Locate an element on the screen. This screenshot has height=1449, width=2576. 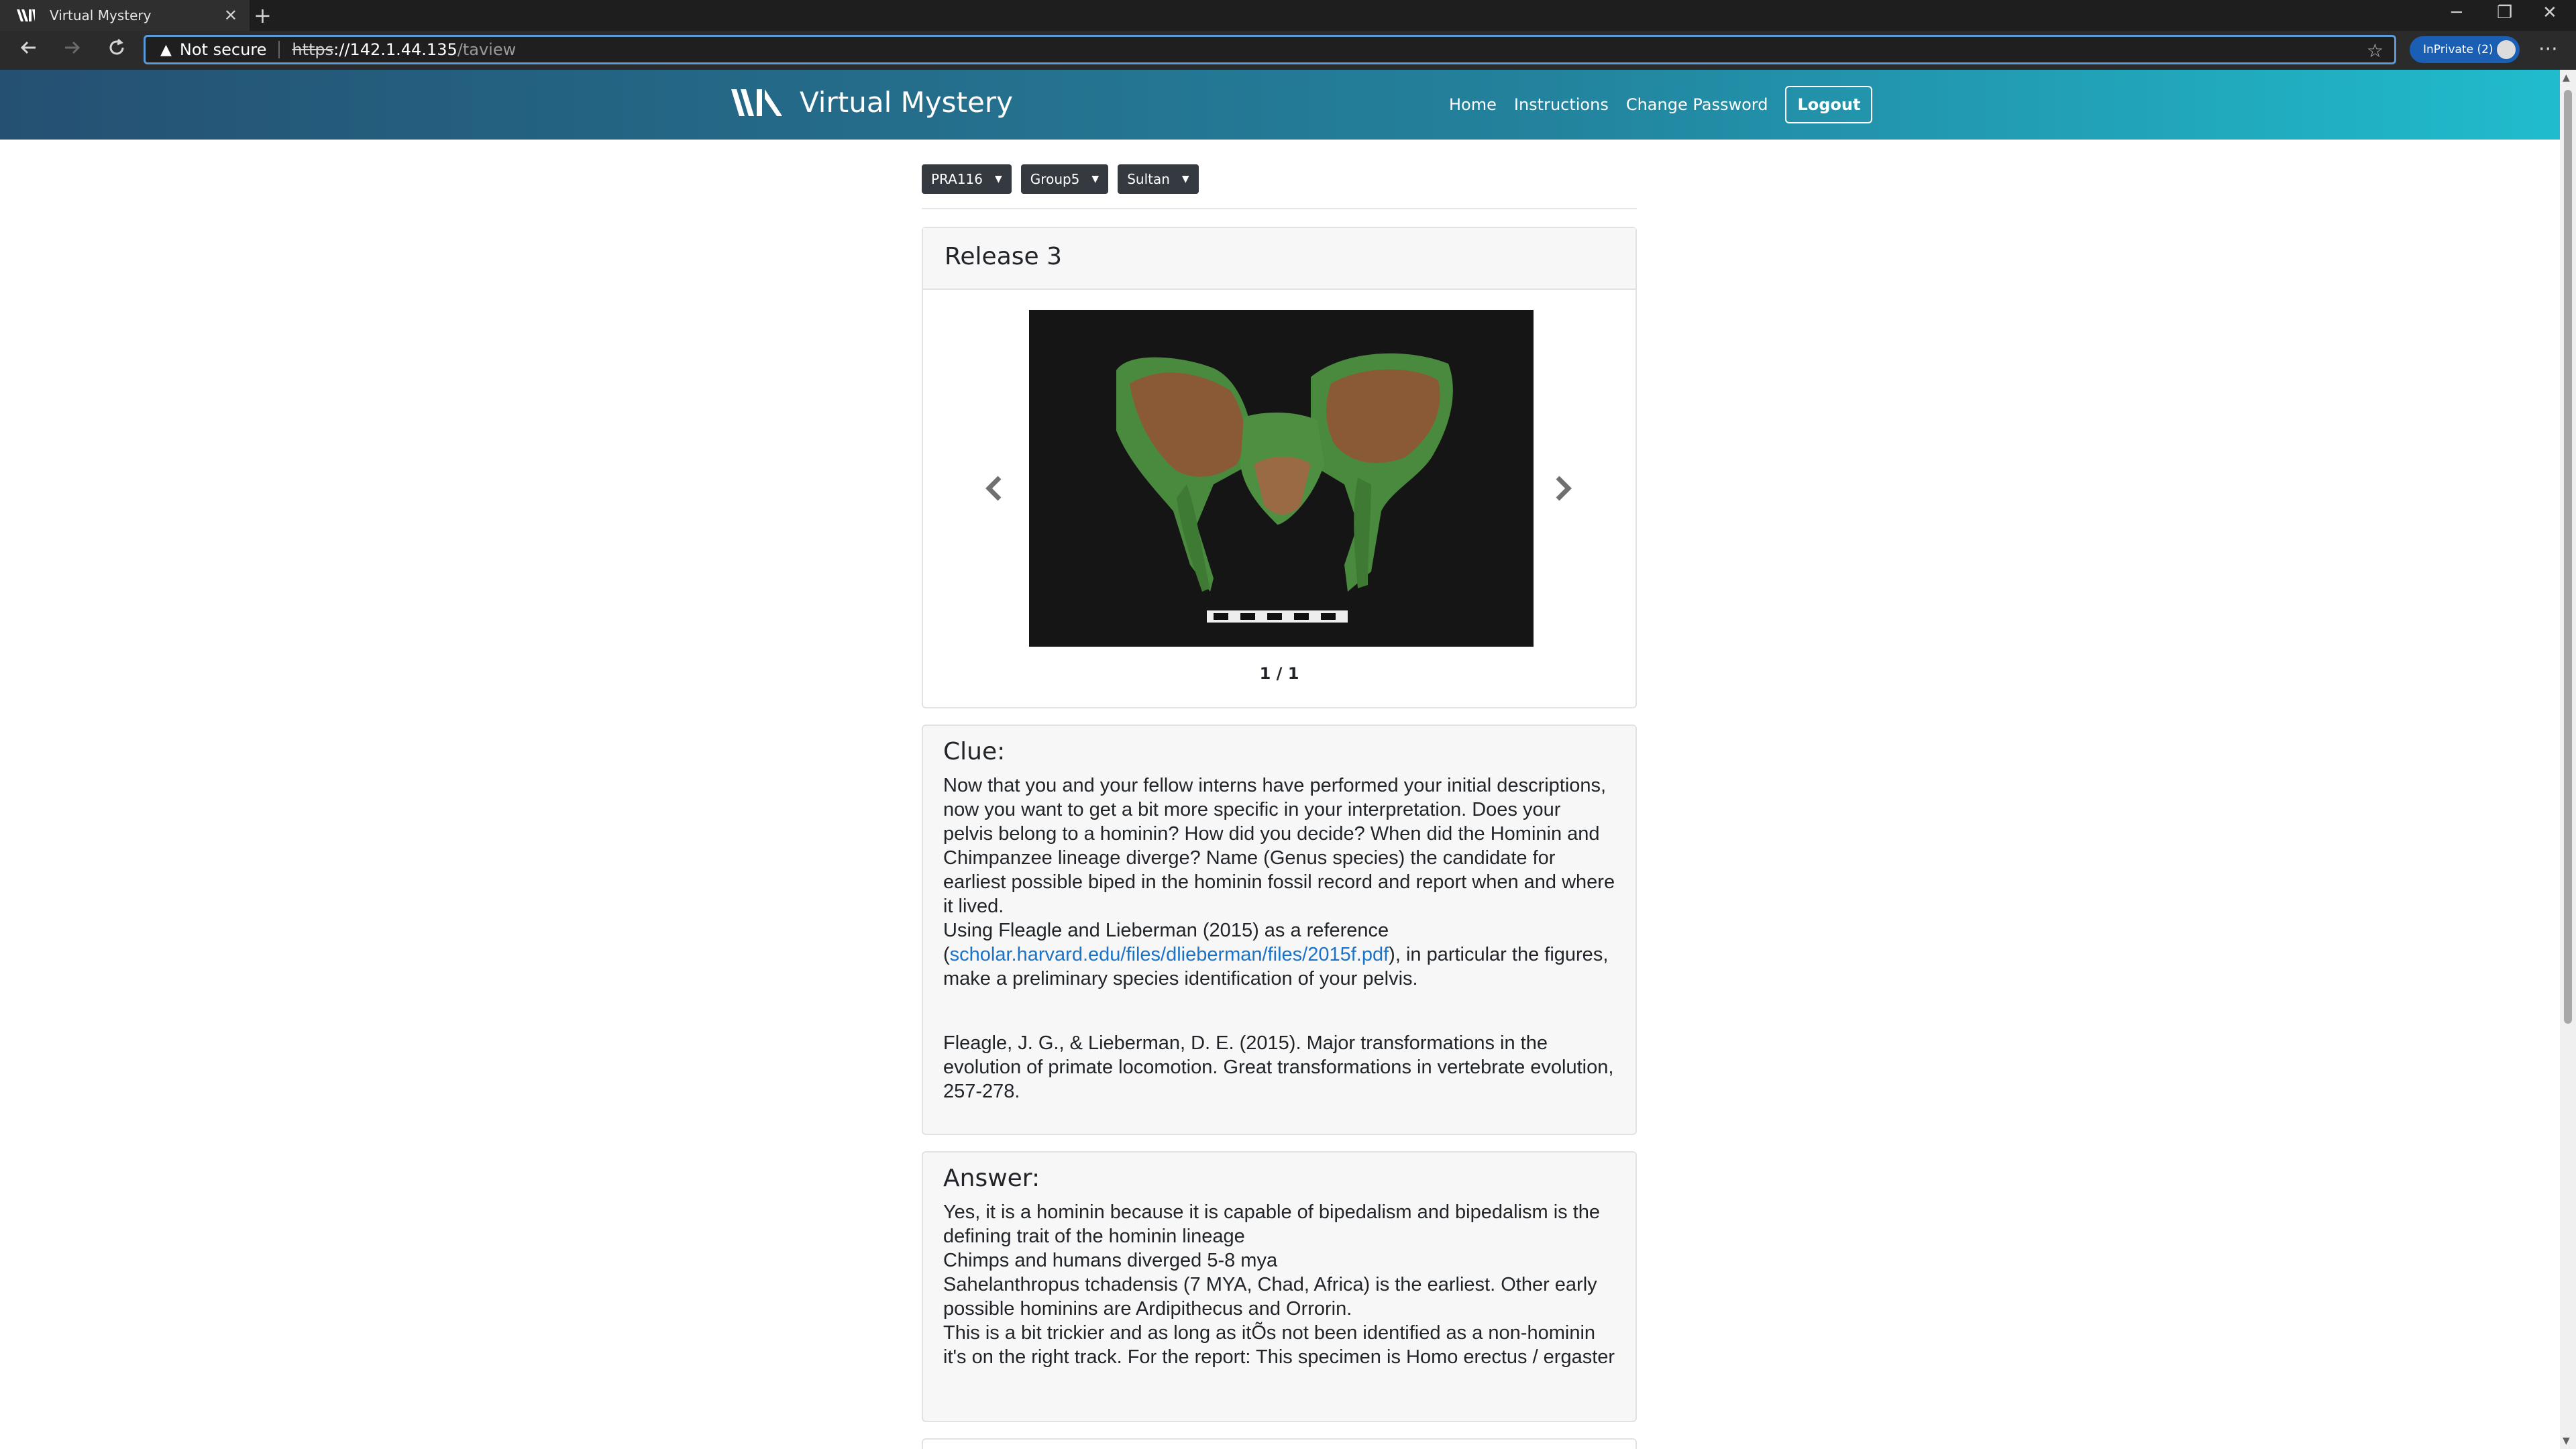
restore-button: ❐ is located at coordinates (2504, 13).